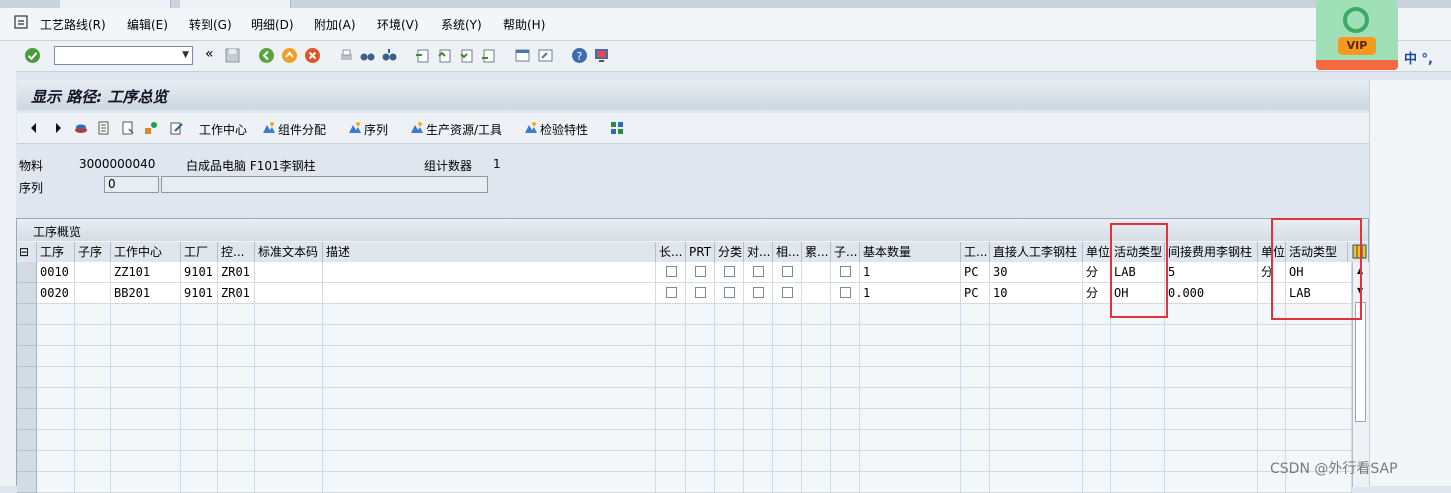  What do you see at coordinates (115, 4) in the screenshot?
I see `window-tab` at bounding box center [115, 4].